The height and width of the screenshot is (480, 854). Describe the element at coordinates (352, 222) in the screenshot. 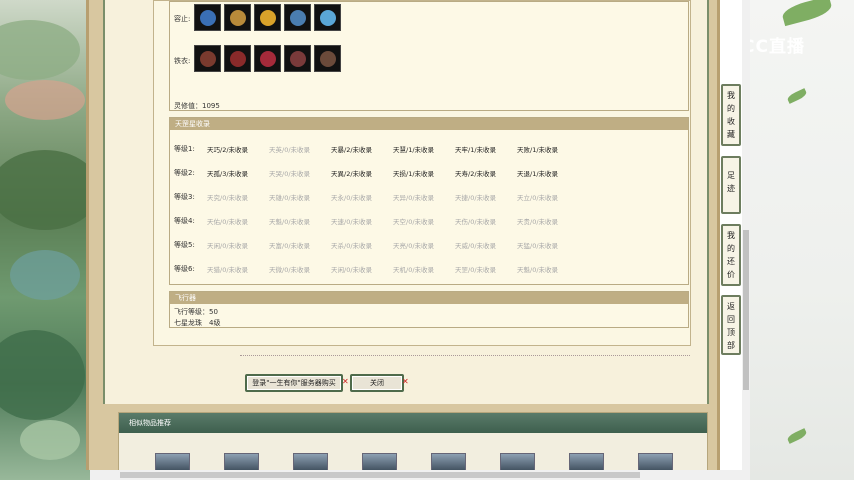

I see `star-cell: 天速/0/未收录` at that location.